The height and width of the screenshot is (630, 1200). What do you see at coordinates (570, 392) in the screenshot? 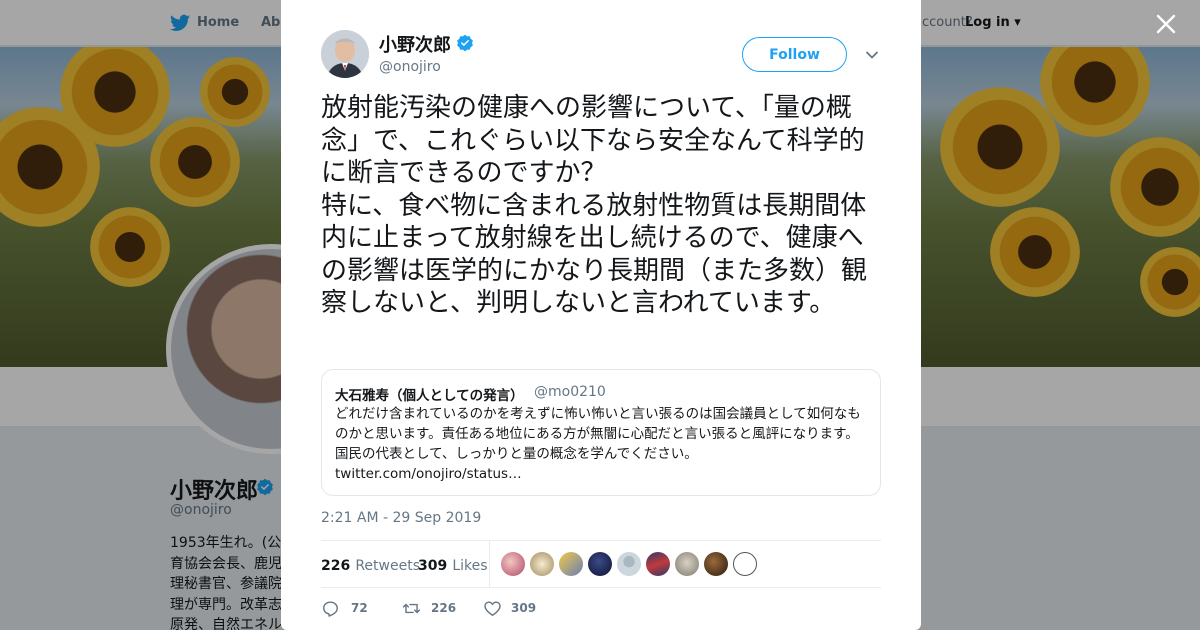
I see `quoted-author-handle: @mo0210` at bounding box center [570, 392].